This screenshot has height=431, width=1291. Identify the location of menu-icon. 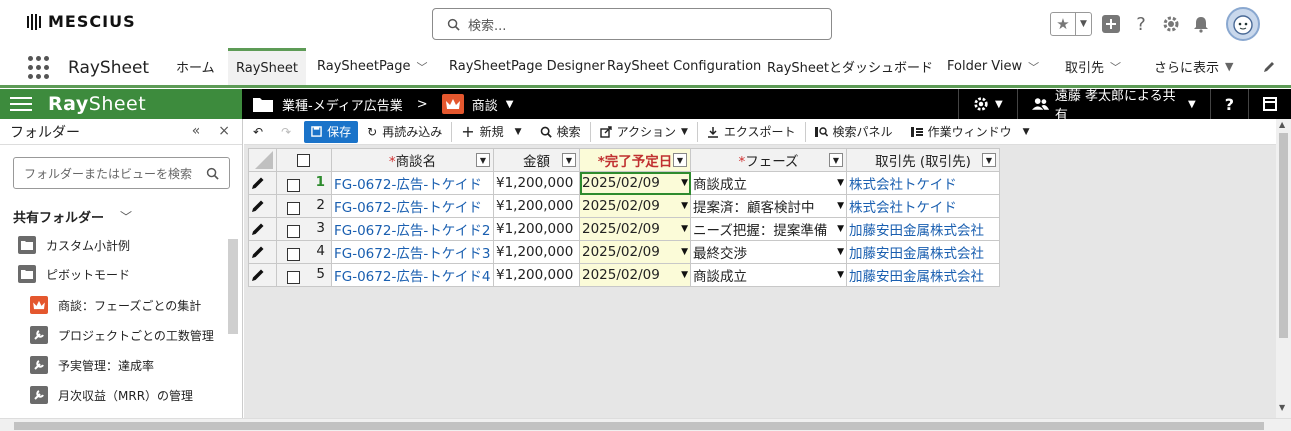
(21, 104).